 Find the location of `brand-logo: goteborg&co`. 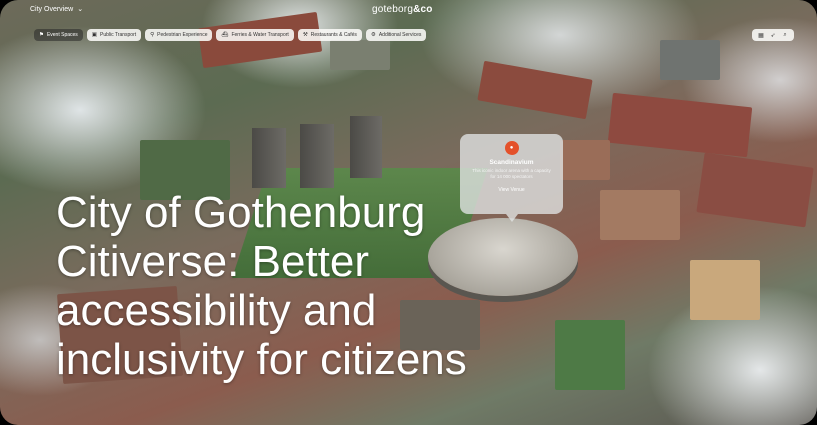

brand-logo: goteborg&co is located at coordinates (402, 9).